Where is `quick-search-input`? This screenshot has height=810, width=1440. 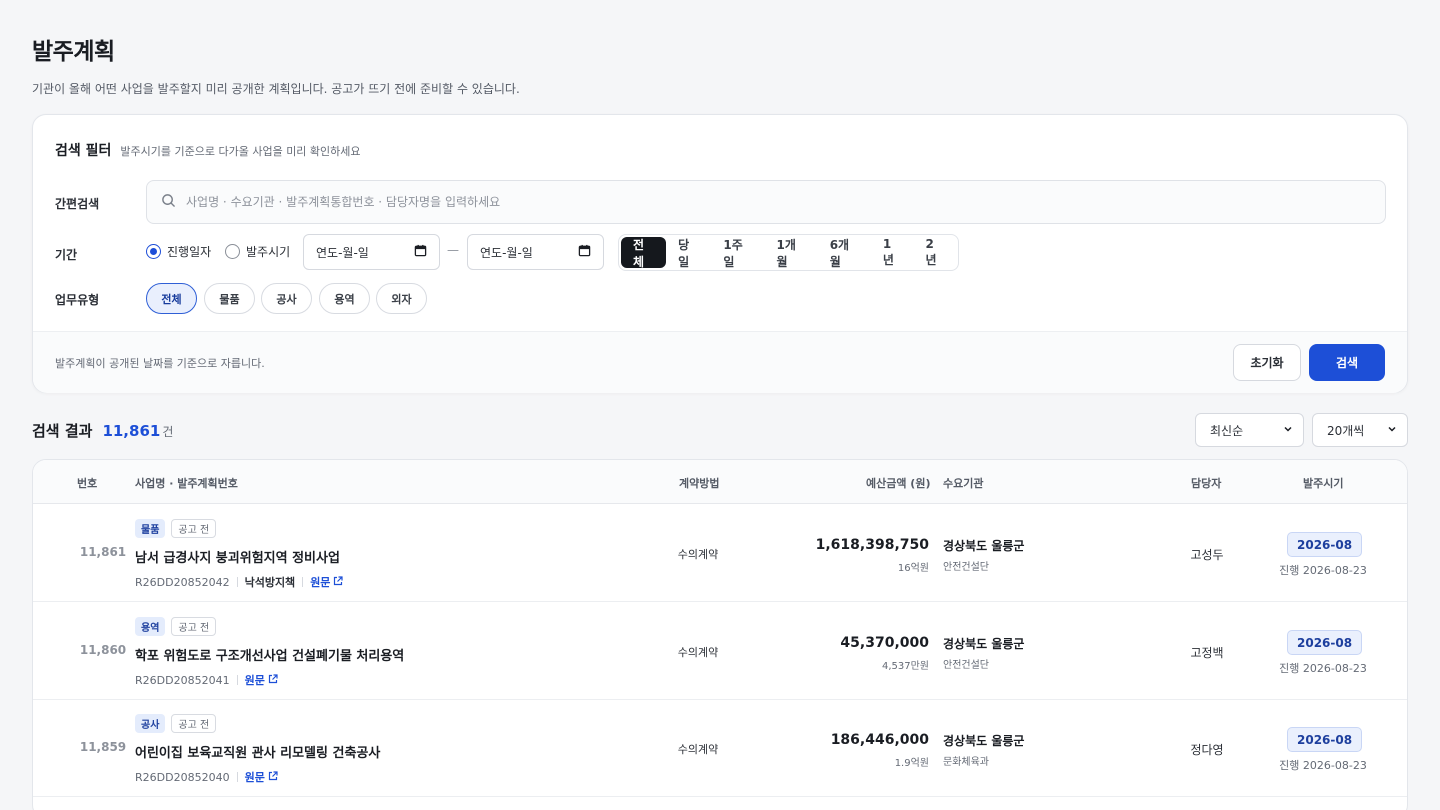 quick-search-input is located at coordinates (761, 202).